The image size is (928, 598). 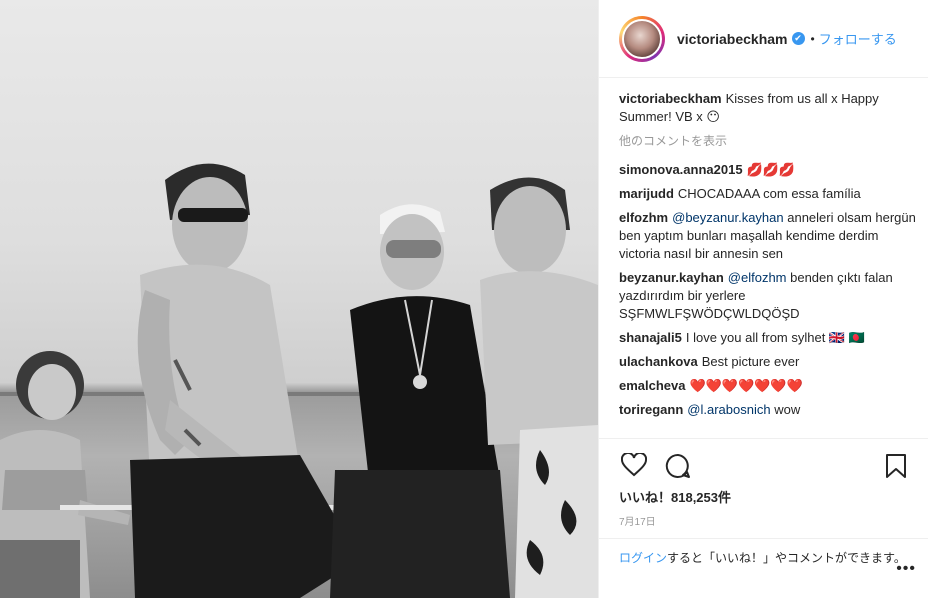 I want to click on comment-user: marijudd, so click(x=646, y=193).